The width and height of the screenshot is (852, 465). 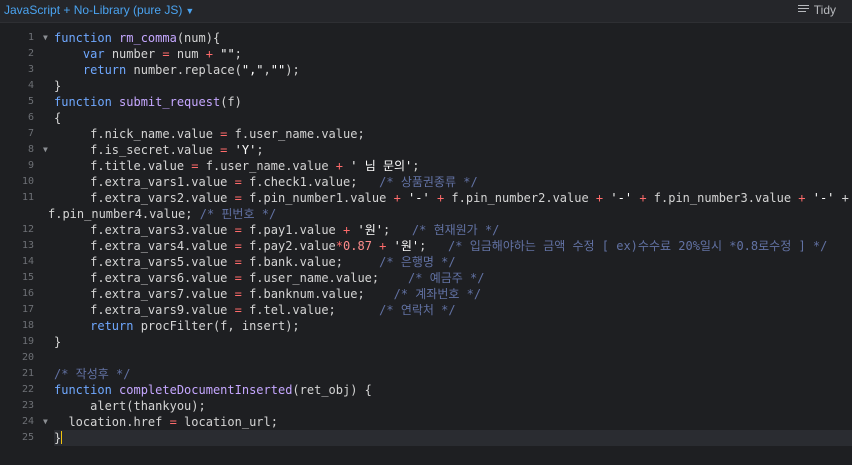 What do you see at coordinates (30, 133) in the screenshot?
I see `line-number: 7` at bounding box center [30, 133].